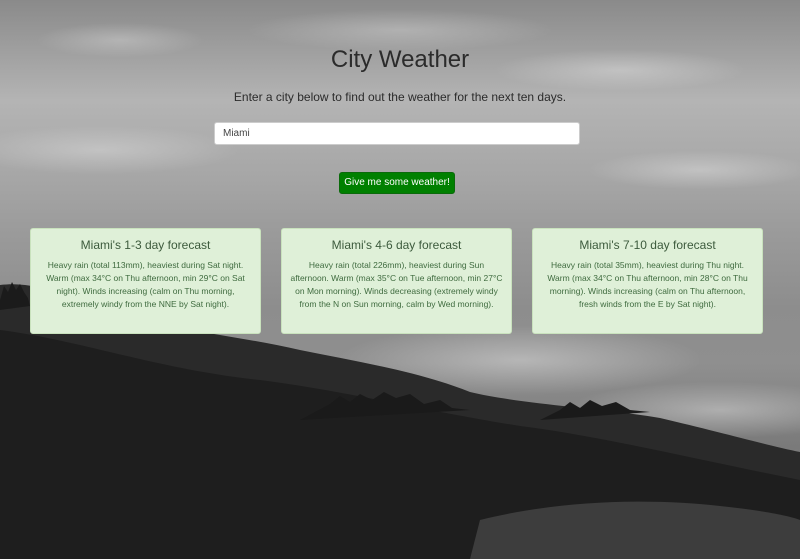  What do you see at coordinates (145, 245) in the screenshot?
I see `forecast-card-title: Miami's 1-3 day forecast` at bounding box center [145, 245].